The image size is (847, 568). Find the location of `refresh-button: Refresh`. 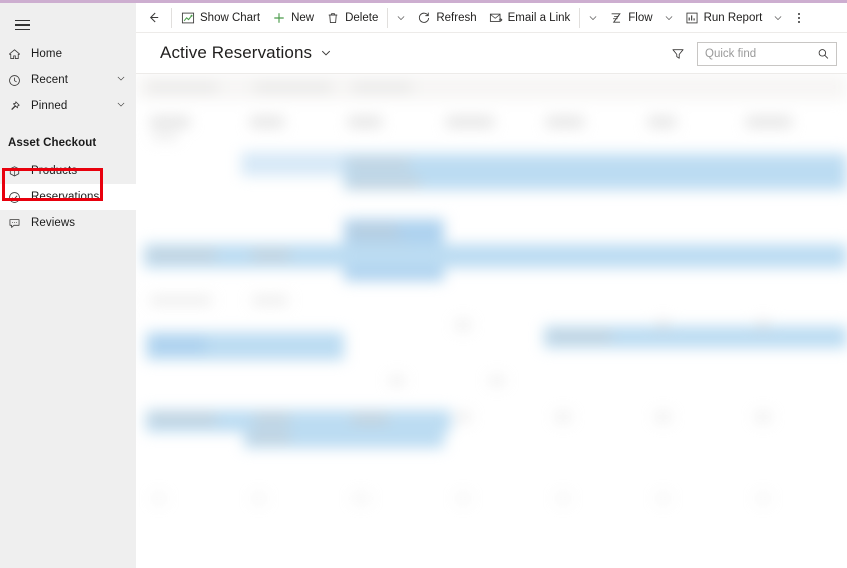

refresh-button: Refresh is located at coordinates (446, 18).